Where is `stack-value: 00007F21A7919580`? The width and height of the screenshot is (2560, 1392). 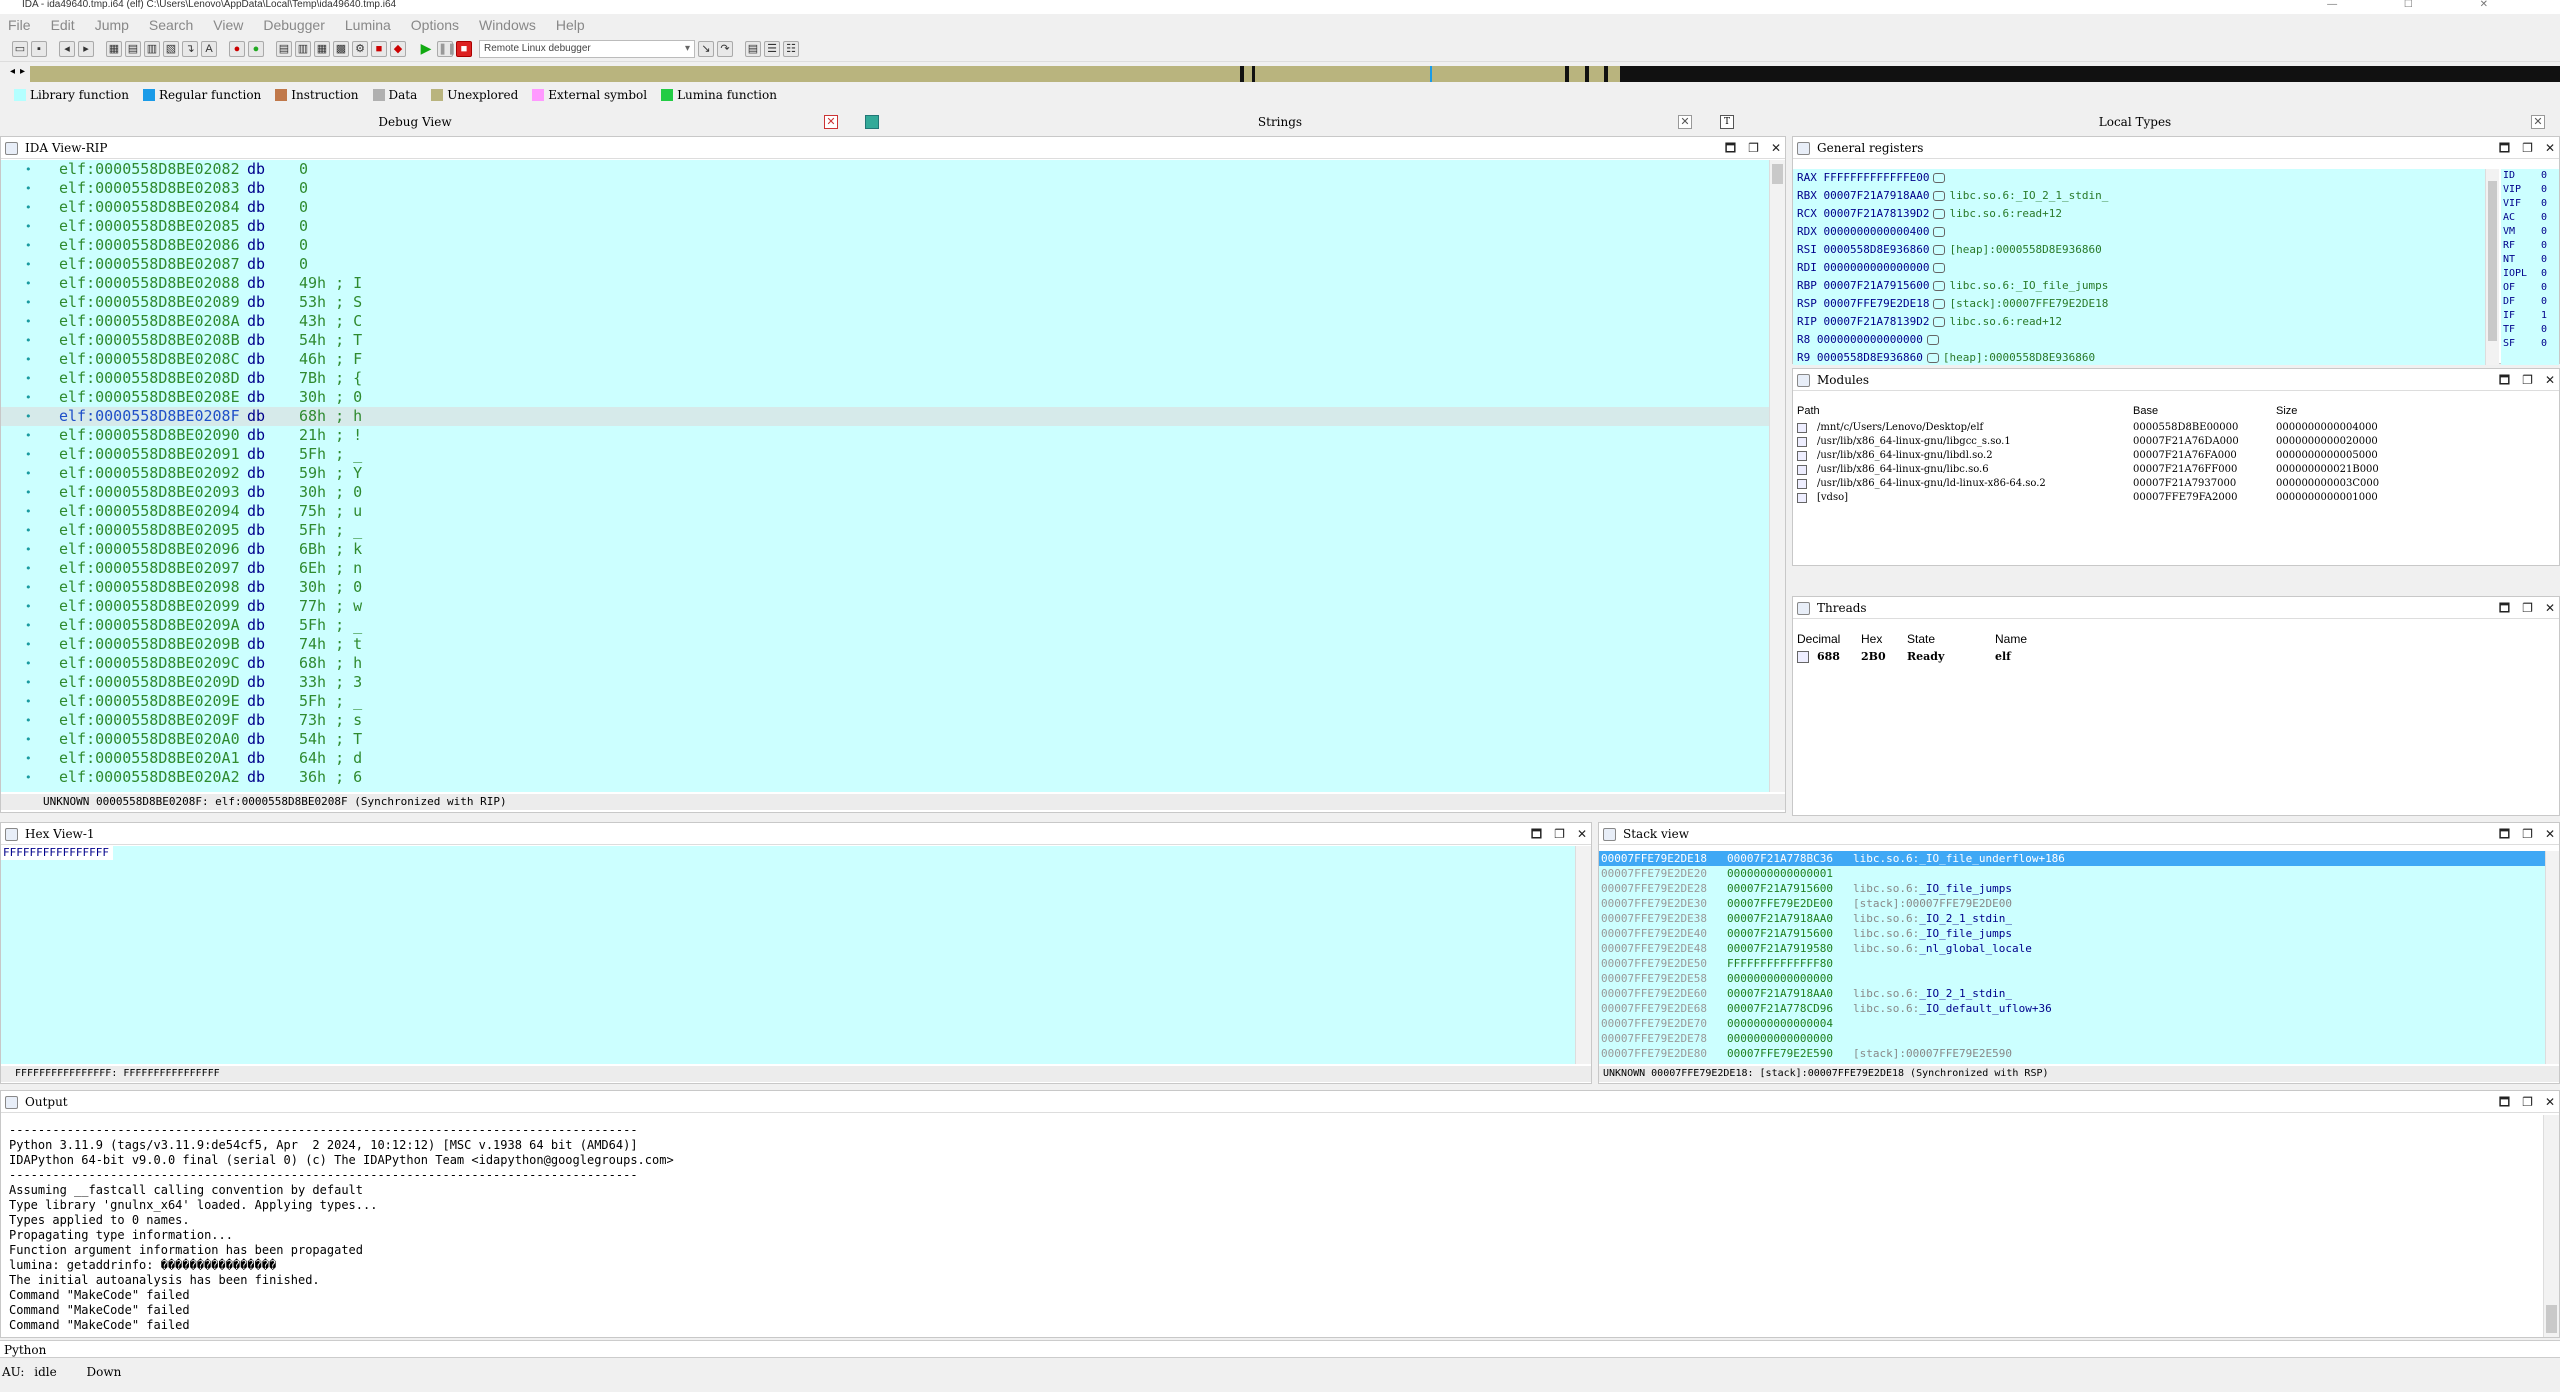
stack-value: 00007F21A7919580 is located at coordinates (1780, 948).